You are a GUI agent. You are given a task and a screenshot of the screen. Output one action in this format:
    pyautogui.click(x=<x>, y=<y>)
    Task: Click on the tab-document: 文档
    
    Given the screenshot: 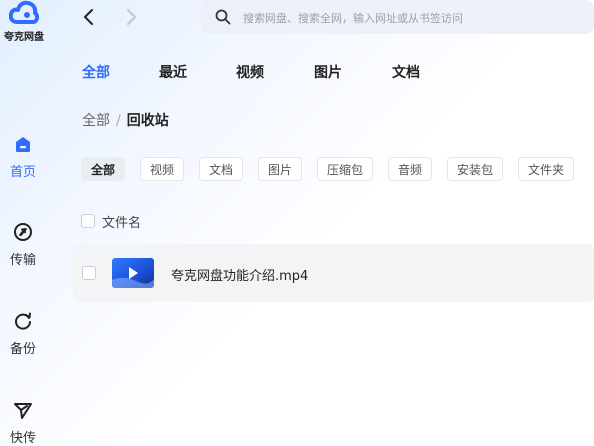 What is the action you would take?
    pyautogui.click(x=406, y=72)
    